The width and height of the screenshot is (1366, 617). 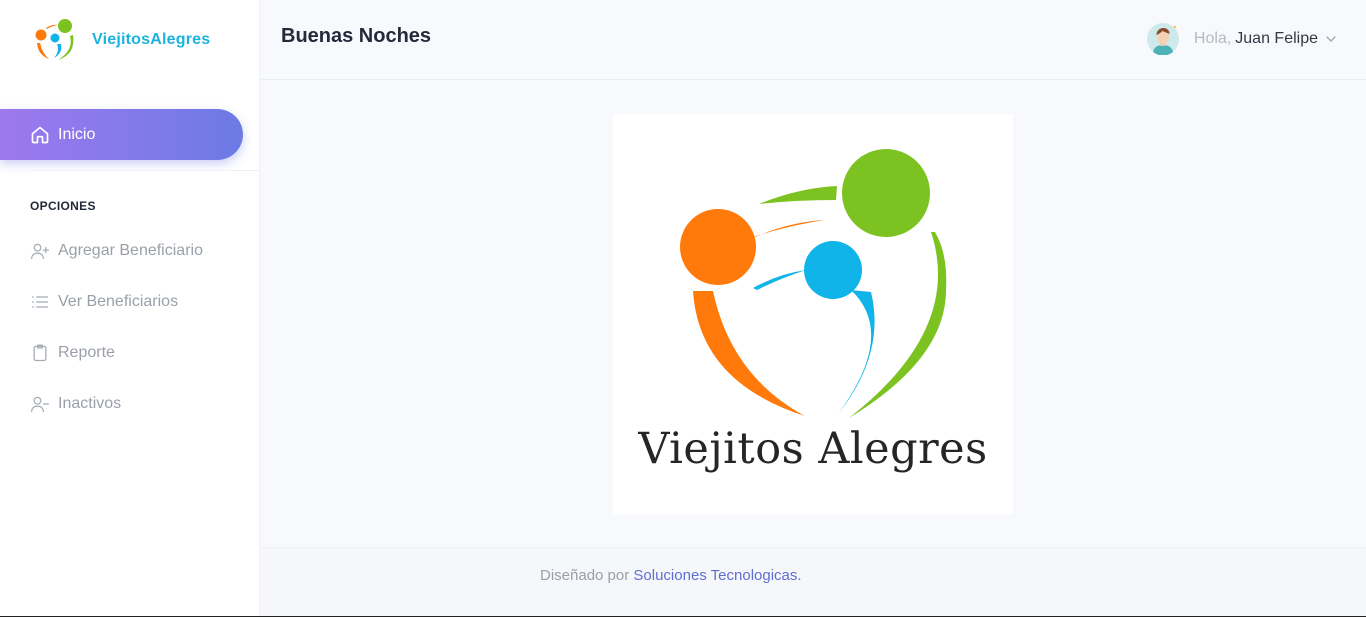 What do you see at coordinates (40, 134) in the screenshot?
I see `home-icon` at bounding box center [40, 134].